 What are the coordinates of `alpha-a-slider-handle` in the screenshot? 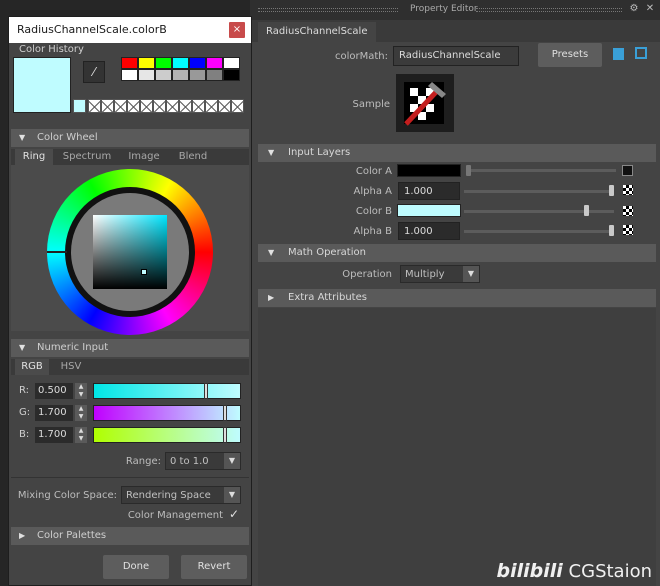 It's located at (611, 190).